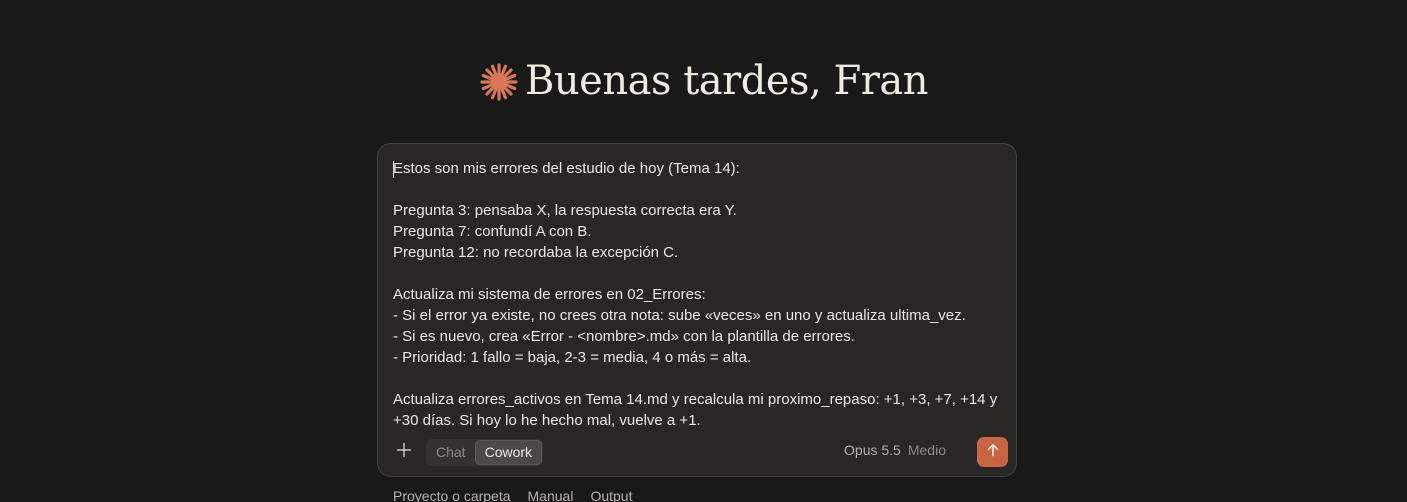 Image resolution: width=1407 pixels, height=502 pixels. I want to click on model-selector: Opus 5.5 Medio, so click(895, 450).